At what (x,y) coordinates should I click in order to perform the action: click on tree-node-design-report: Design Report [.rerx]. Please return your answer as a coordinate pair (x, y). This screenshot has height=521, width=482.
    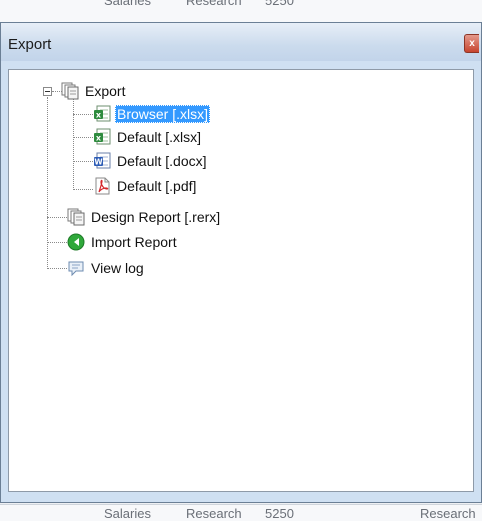
    Looking at the image, I should click on (144, 217).